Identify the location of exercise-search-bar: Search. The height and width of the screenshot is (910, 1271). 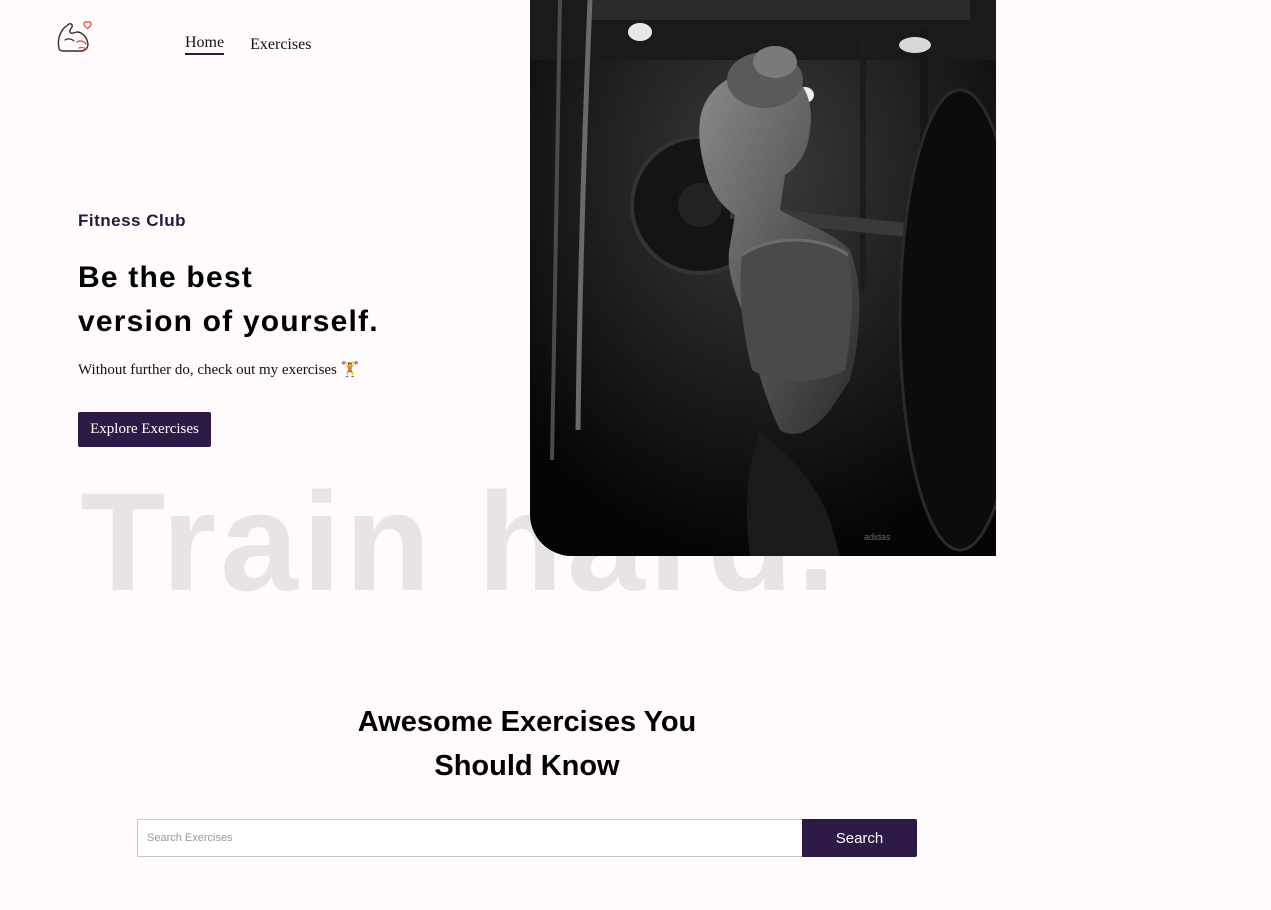
(527, 838).